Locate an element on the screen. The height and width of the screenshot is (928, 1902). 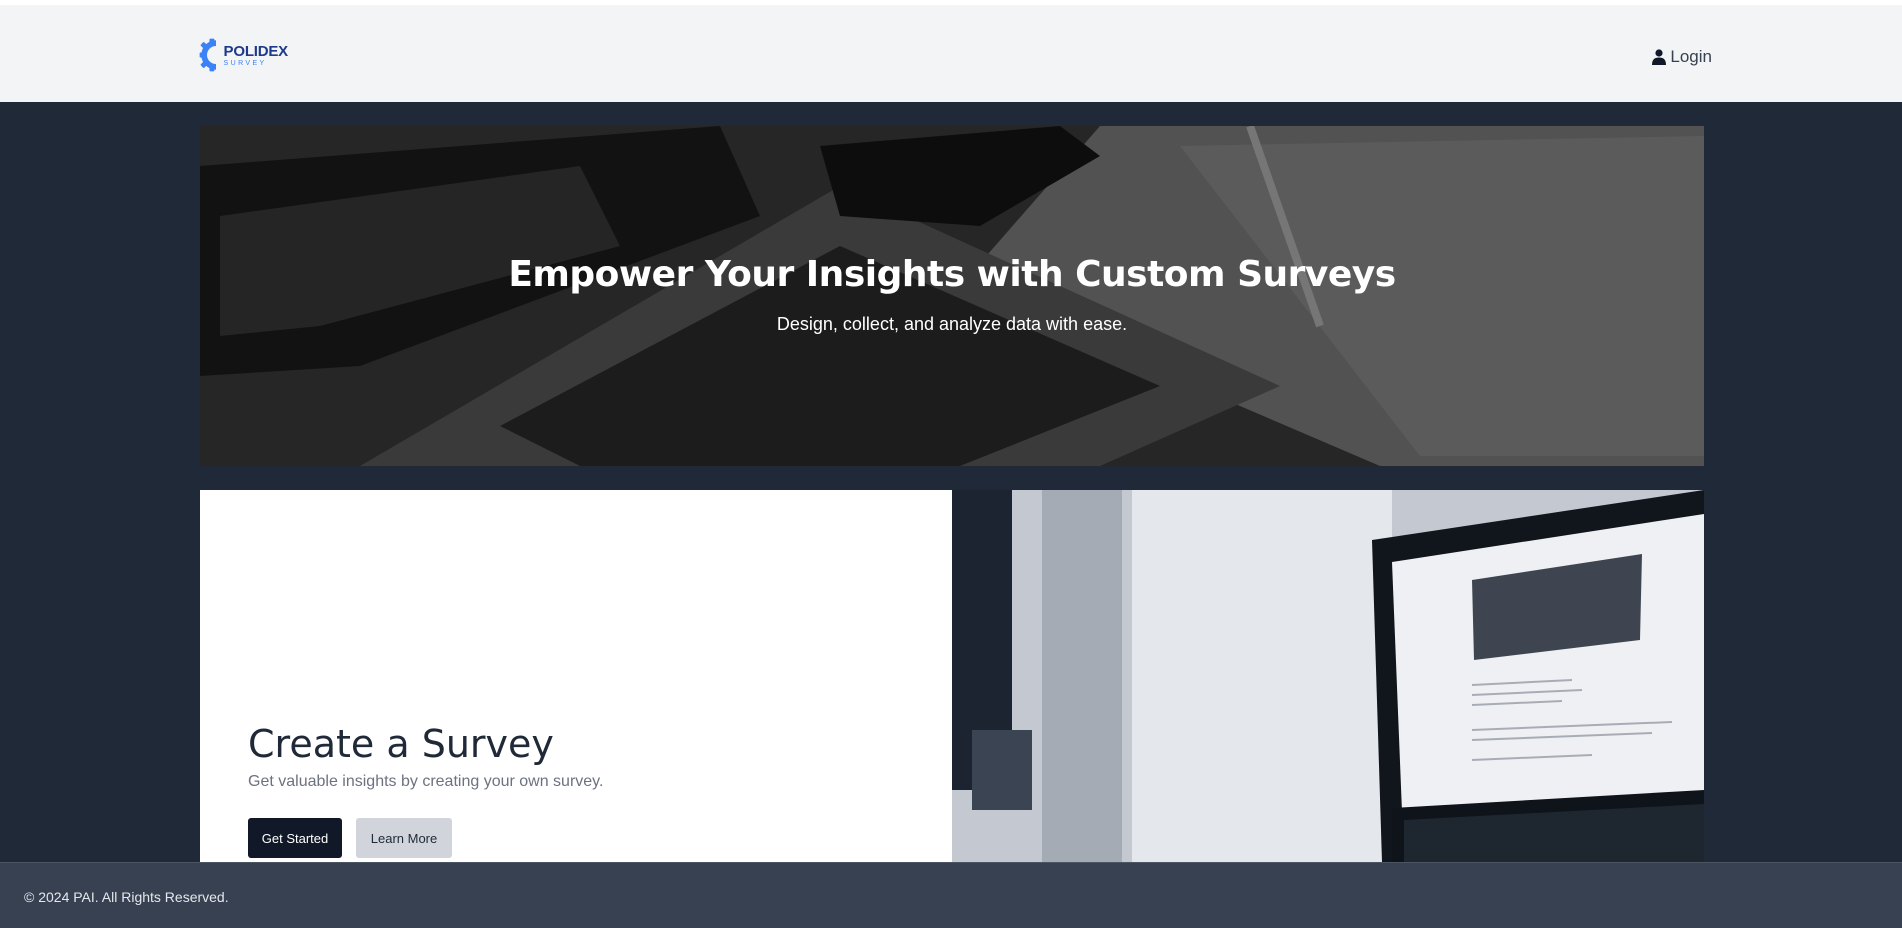
login-label: Login is located at coordinates (1691, 56).